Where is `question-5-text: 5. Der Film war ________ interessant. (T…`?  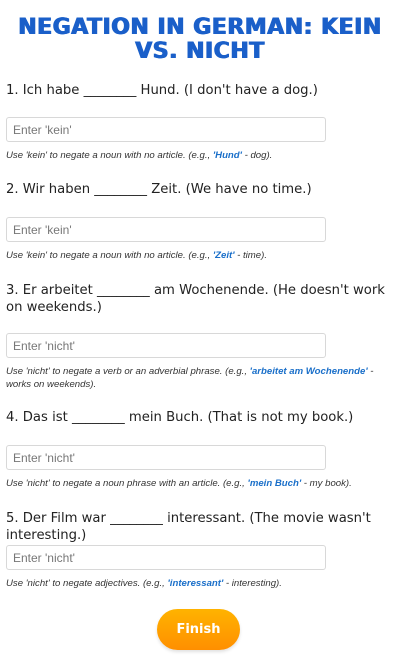
question-5-text: 5. Der Film war ________ interessant. (T… is located at coordinates (188, 527).